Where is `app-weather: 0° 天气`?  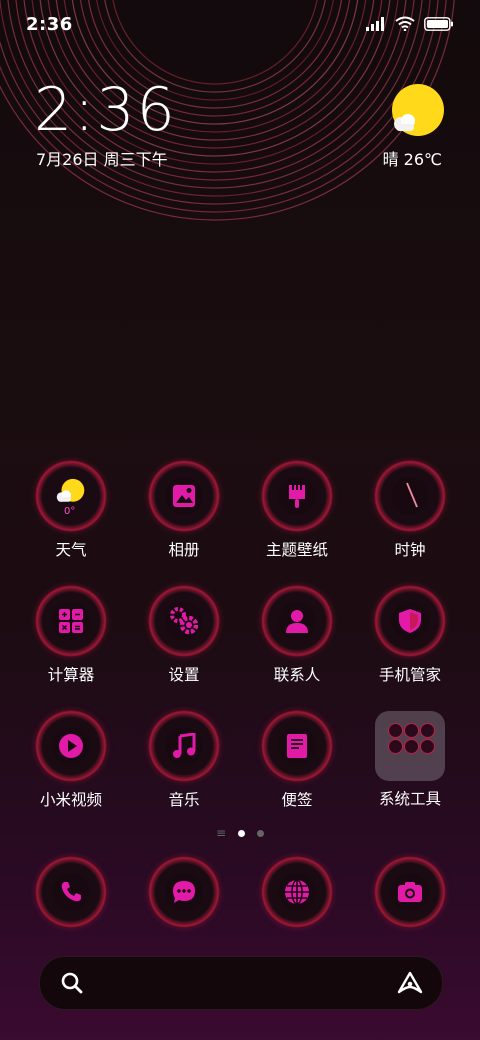 app-weather: 0° 天气 is located at coordinates (71, 510).